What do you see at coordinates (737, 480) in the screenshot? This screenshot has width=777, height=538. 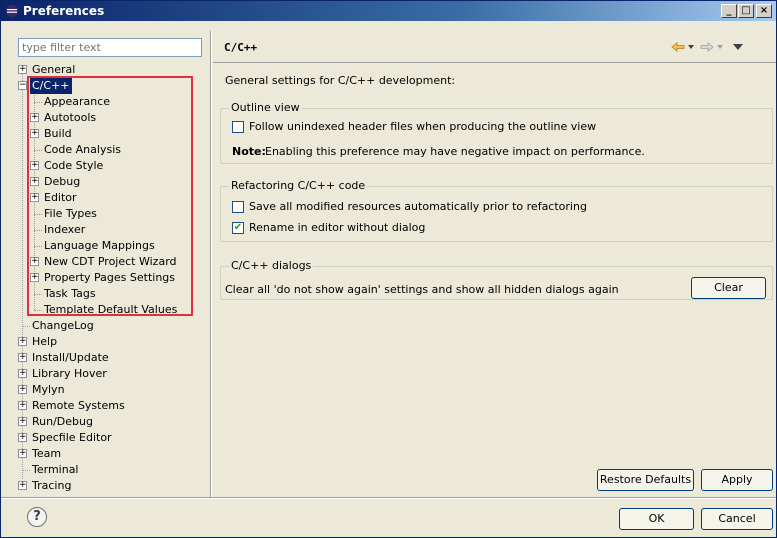 I see `apply-button: Apply` at bounding box center [737, 480].